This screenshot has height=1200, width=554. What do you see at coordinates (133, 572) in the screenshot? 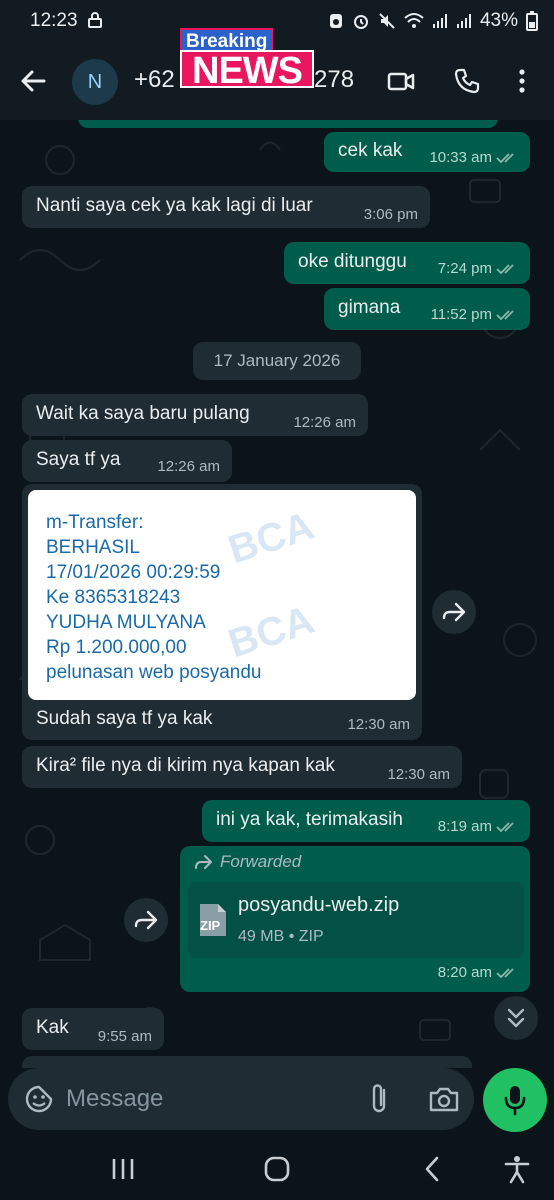
I see `receipt-line: 17/01/2026 00:29:59` at bounding box center [133, 572].